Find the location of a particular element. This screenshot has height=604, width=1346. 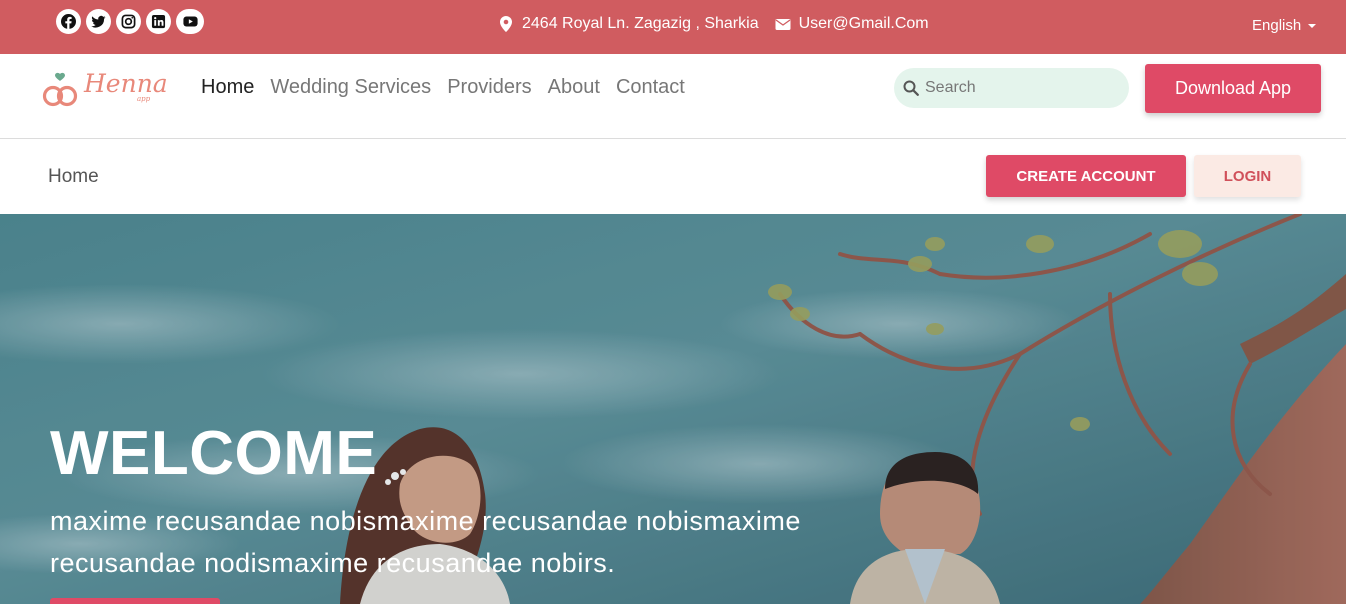

search-input is located at coordinates (1020, 88).